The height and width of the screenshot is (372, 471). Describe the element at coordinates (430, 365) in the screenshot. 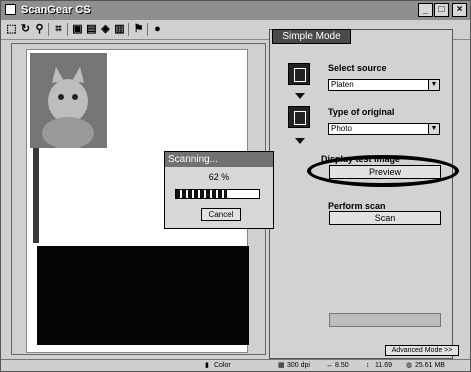

I see `file-size: 25.61 MB` at that location.